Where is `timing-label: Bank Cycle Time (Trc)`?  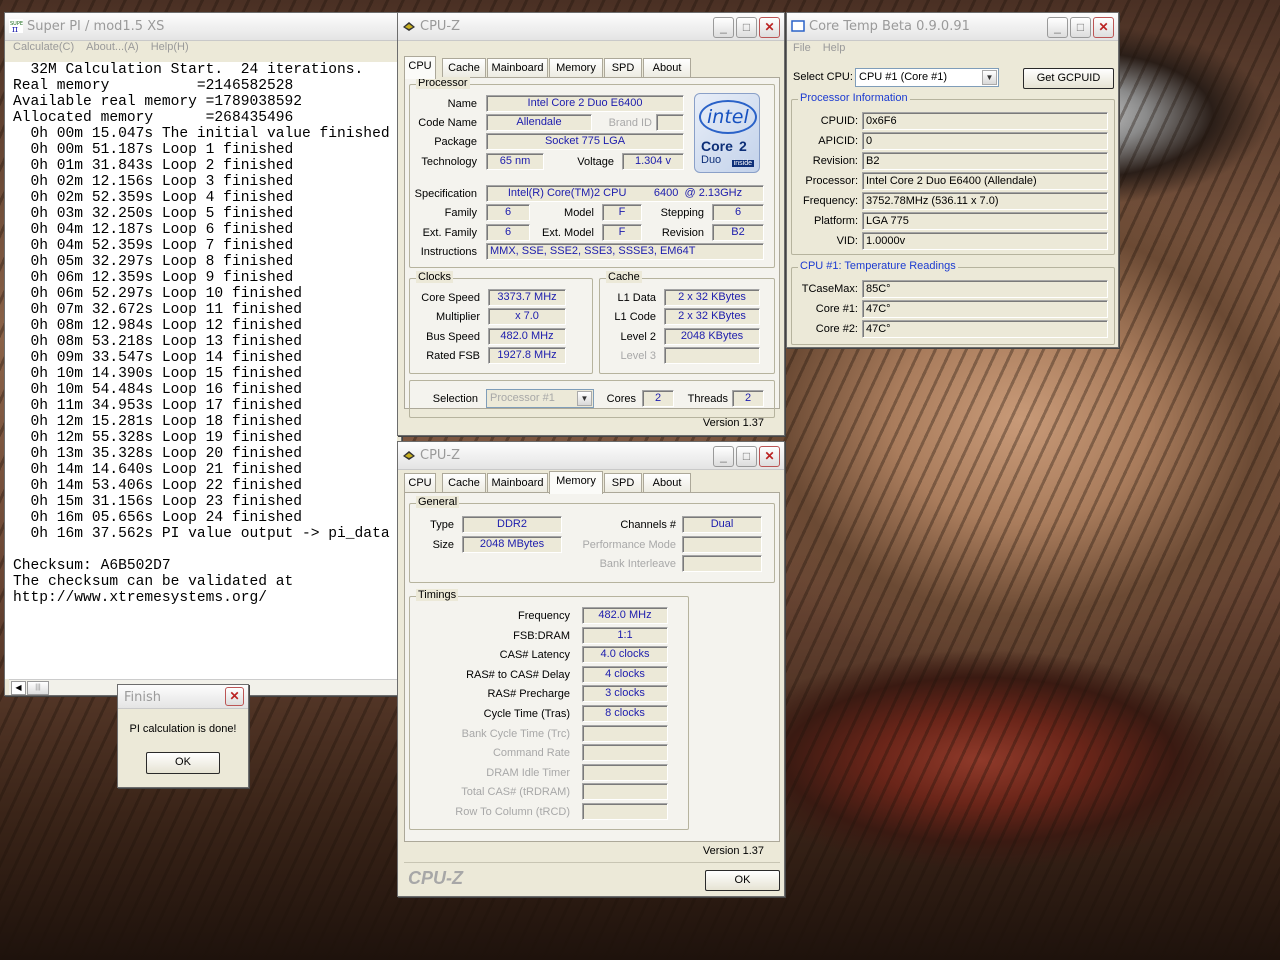 timing-label: Bank Cycle Time (Trc) is located at coordinates (515, 733).